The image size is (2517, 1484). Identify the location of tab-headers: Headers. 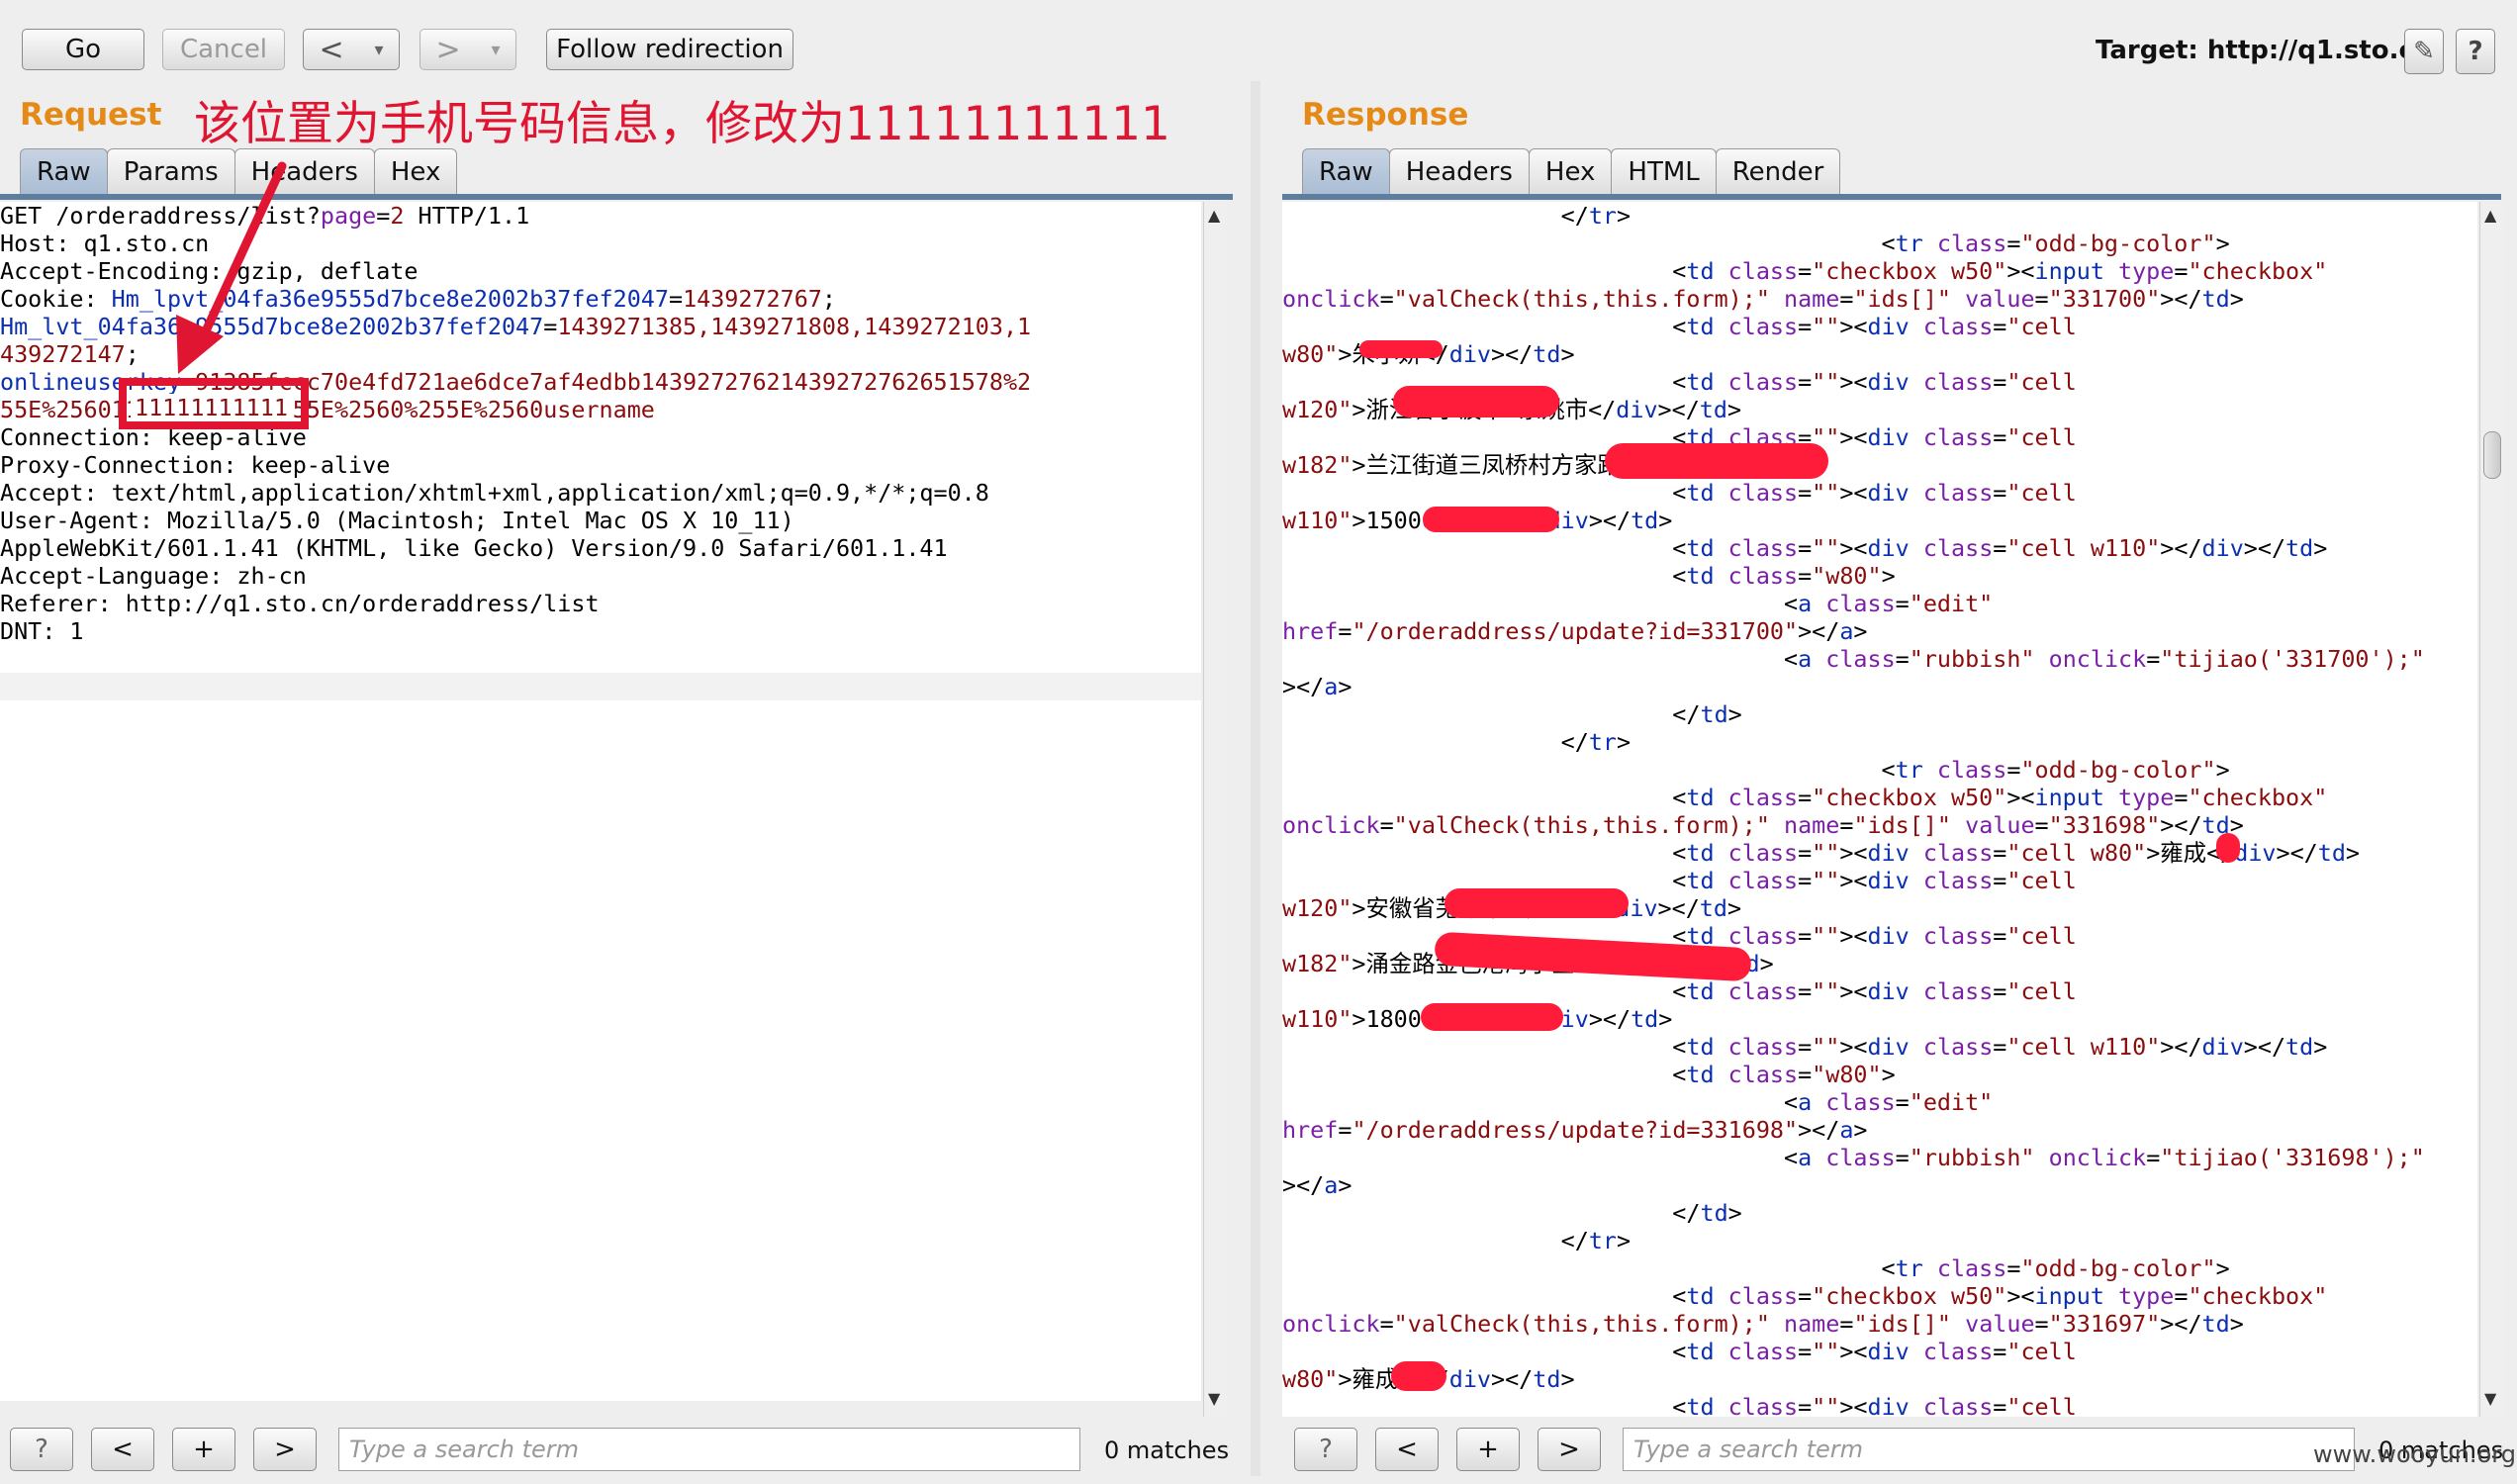
(1459, 171).